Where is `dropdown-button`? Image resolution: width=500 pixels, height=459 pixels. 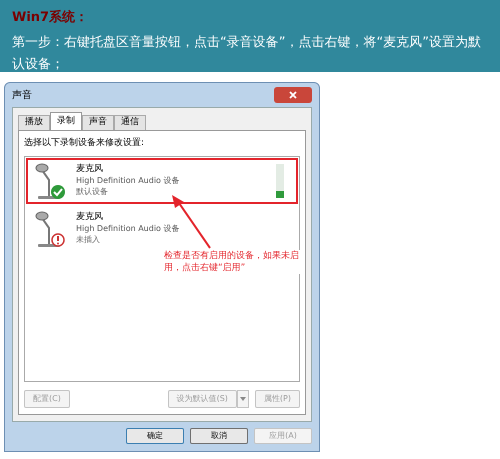
dropdown-button is located at coordinates (242, 399).